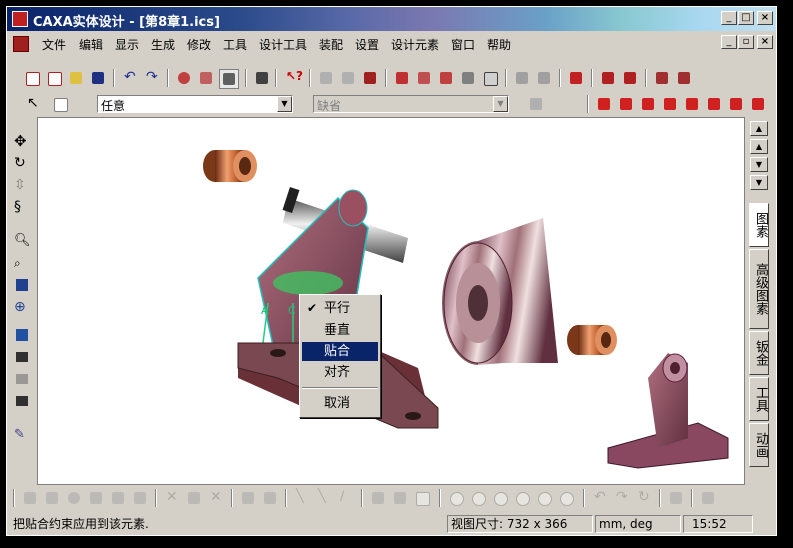  What do you see at coordinates (400, 498) in the screenshot?
I see `link-icon` at bounding box center [400, 498].